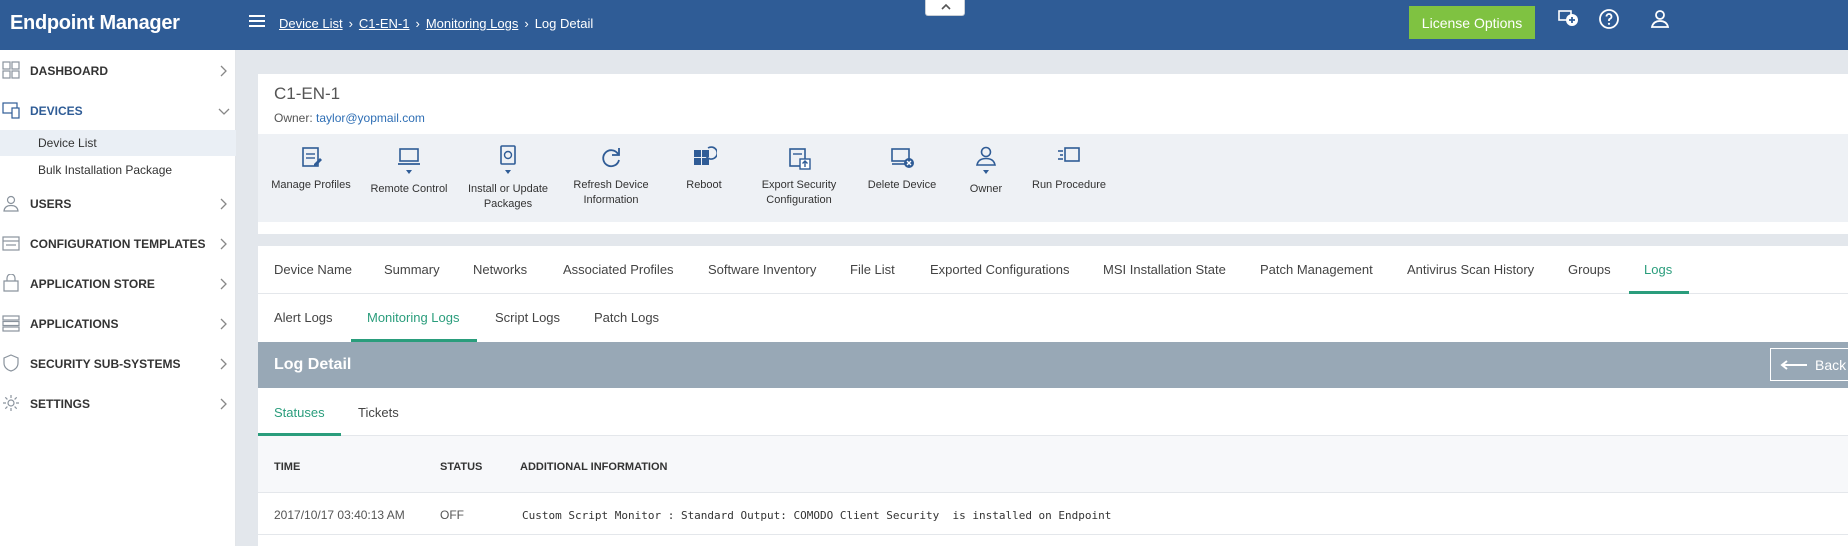 Image resolution: width=1848 pixels, height=546 pixels. Describe the element at coordinates (1589, 269) in the screenshot. I see `tab-groups: Groups` at that location.